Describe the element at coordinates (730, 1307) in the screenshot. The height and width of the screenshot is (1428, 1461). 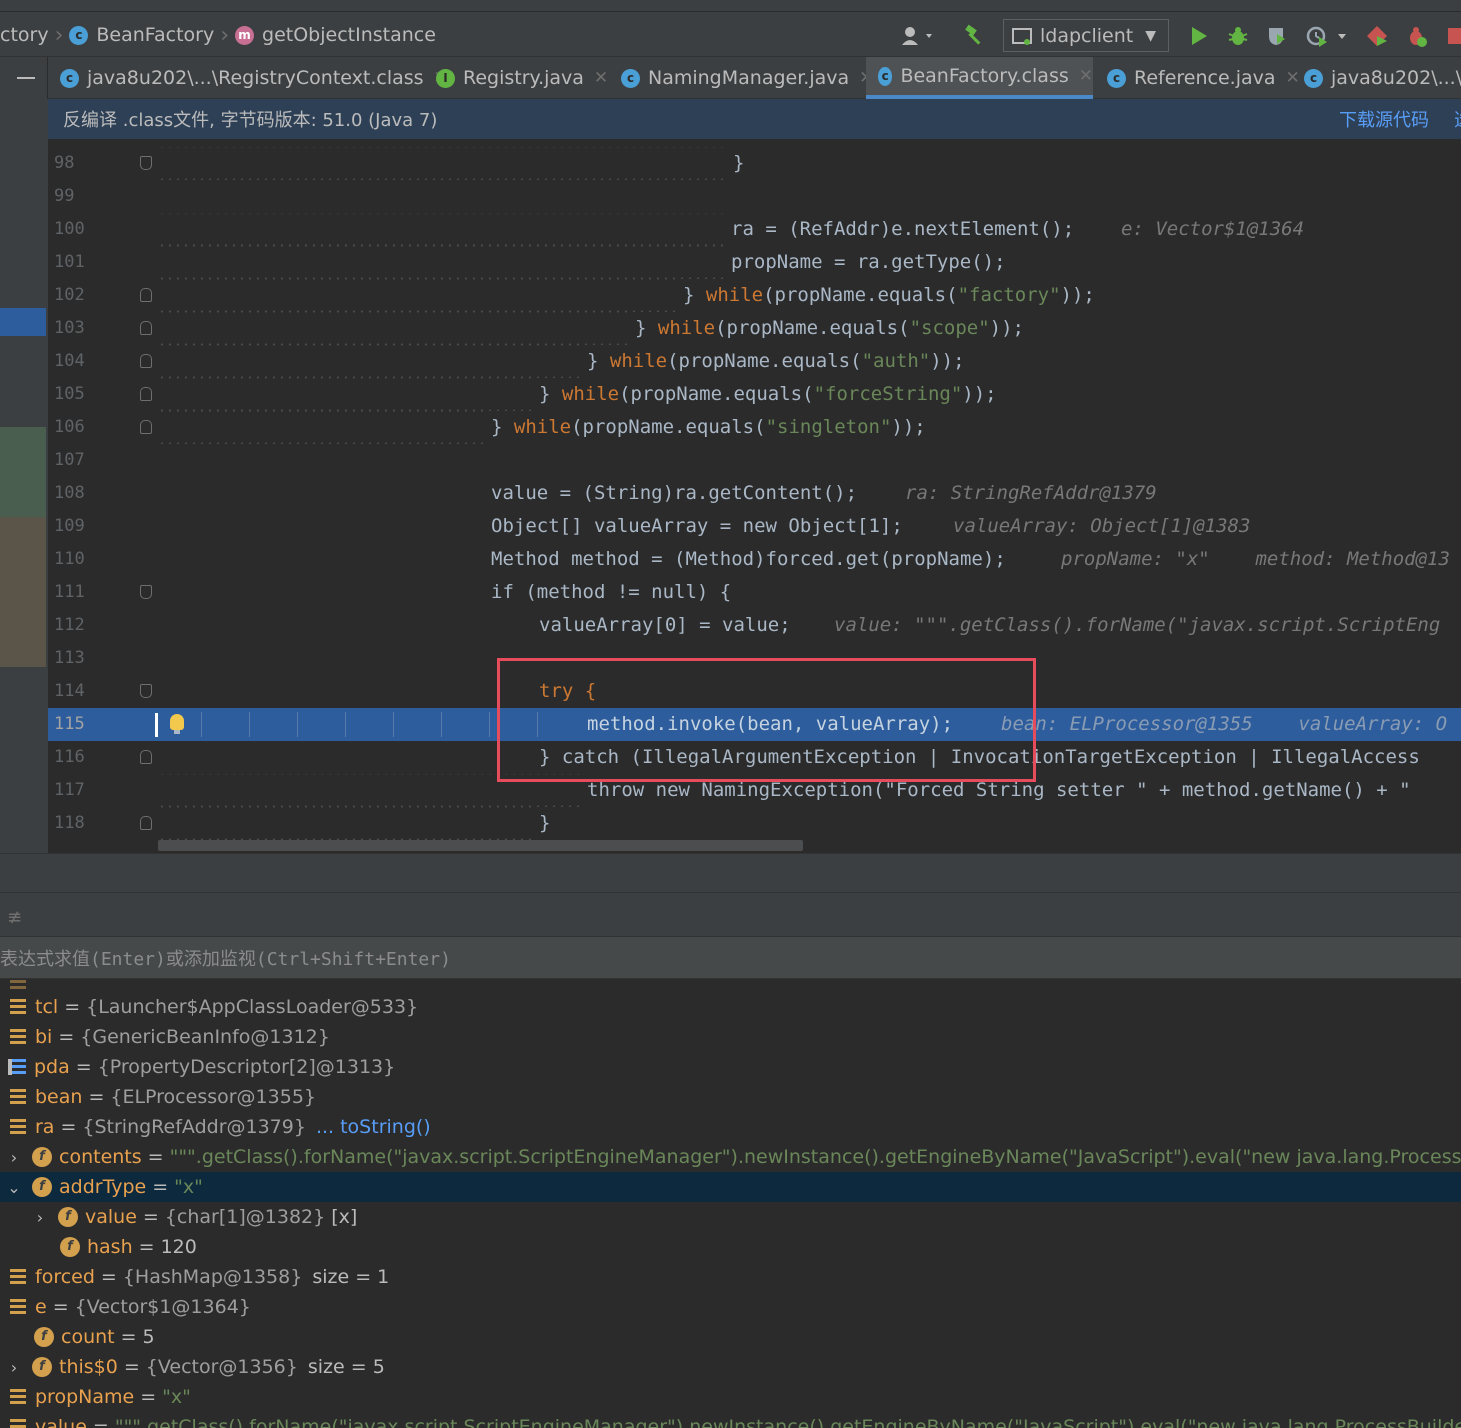
I see `variable-row: e = {Vector$1@1364}` at that location.